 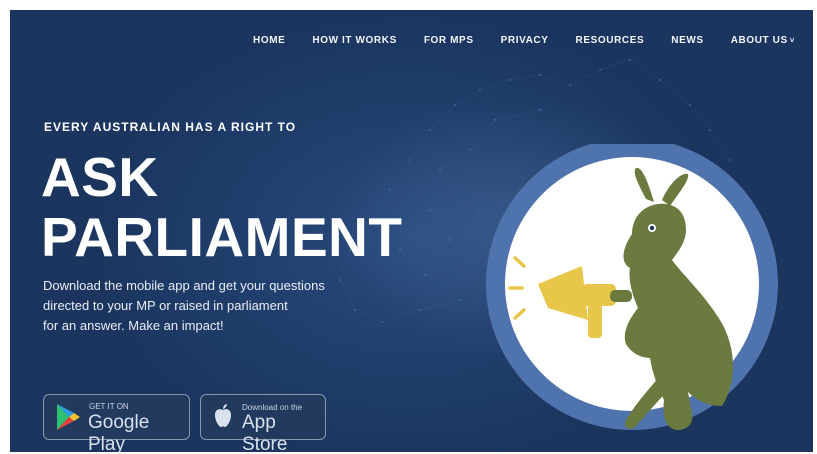 I want to click on app-store-small-label: Download on the, so click(x=272, y=407).